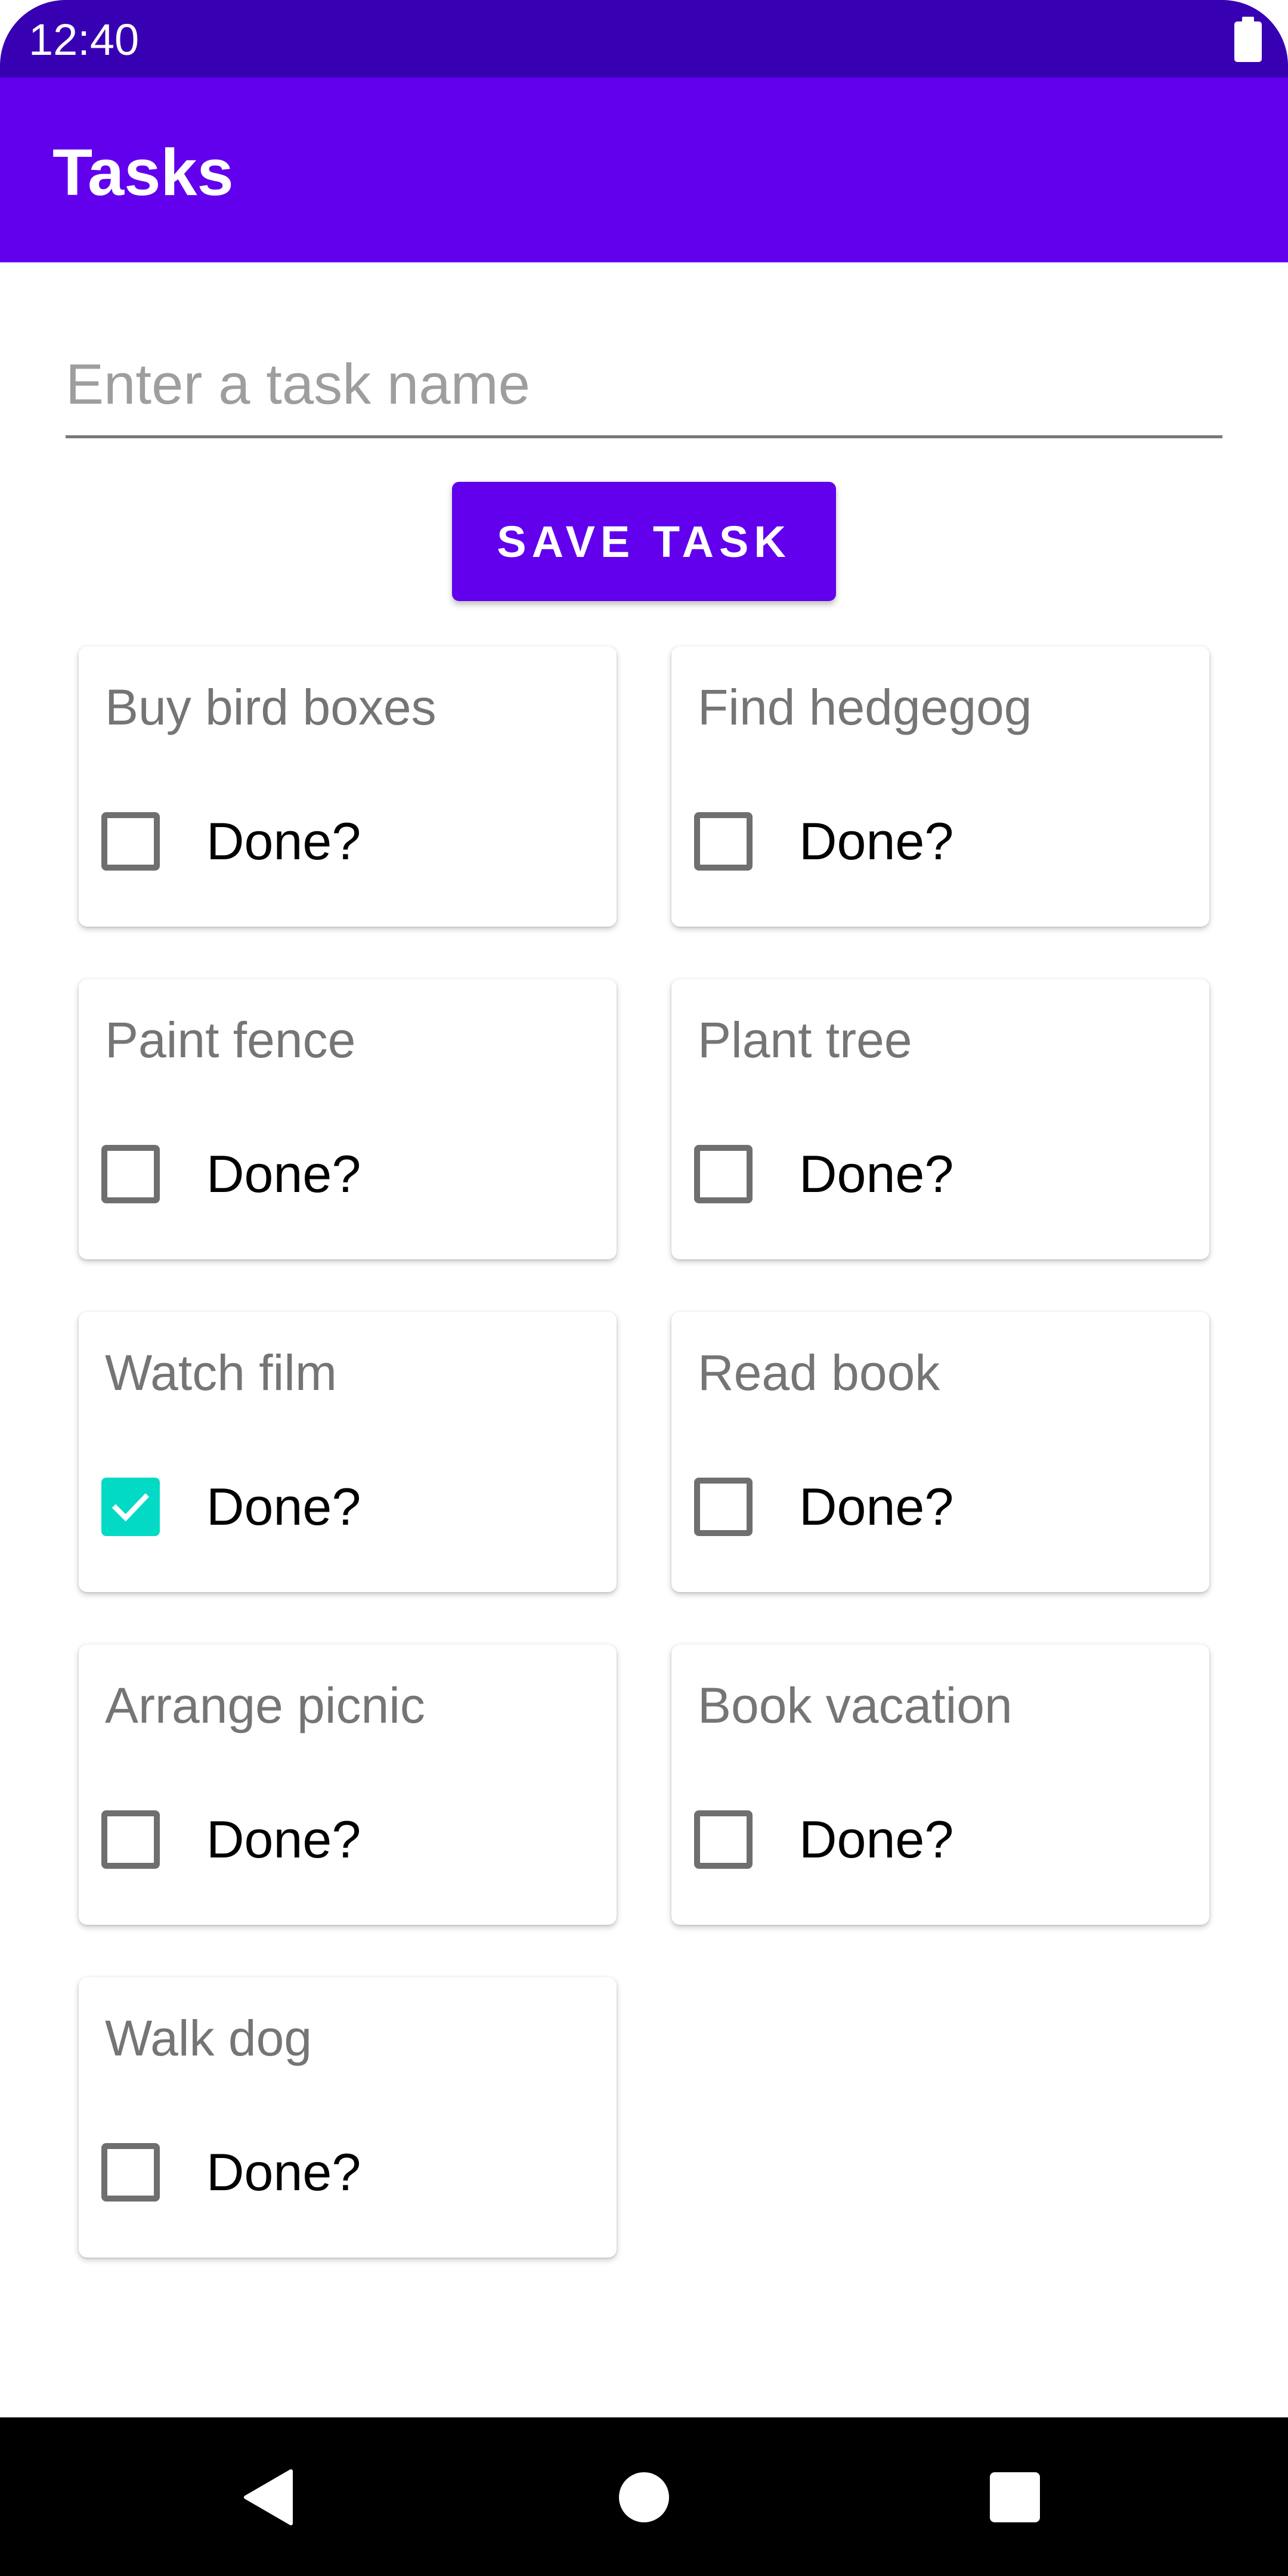 The image size is (1288, 2576). What do you see at coordinates (940, 1785) in the screenshot?
I see `task-card: Book vacation Done?` at bounding box center [940, 1785].